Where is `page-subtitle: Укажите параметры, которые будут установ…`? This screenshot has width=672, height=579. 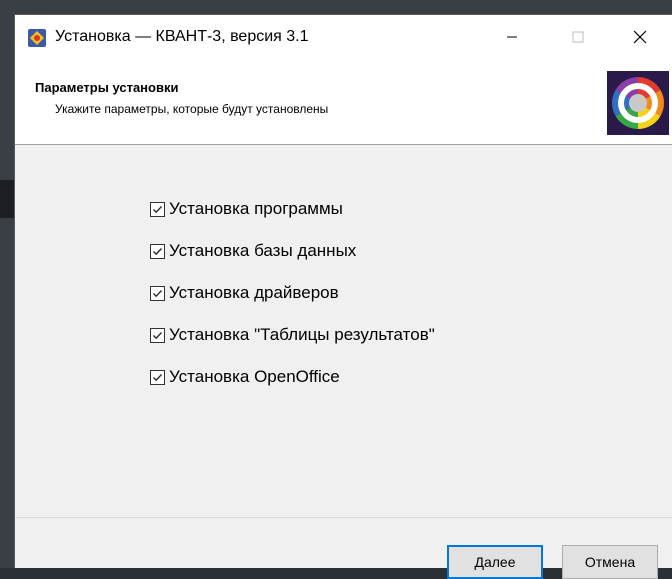
page-subtitle: Укажите параметры, которые будут установ… is located at coordinates (192, 109).